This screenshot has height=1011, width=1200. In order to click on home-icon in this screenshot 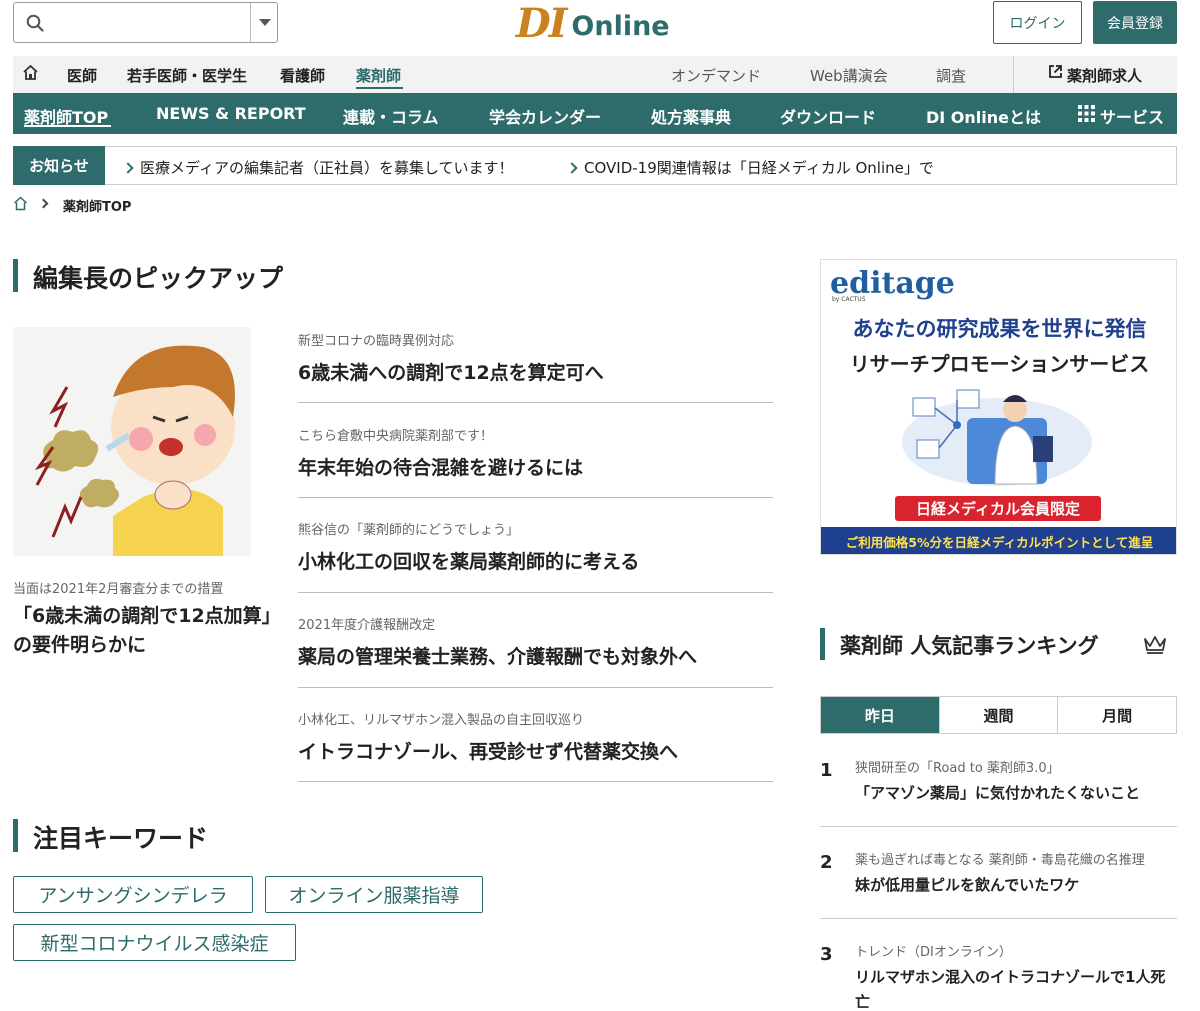, I will do `click(30, 74)`.